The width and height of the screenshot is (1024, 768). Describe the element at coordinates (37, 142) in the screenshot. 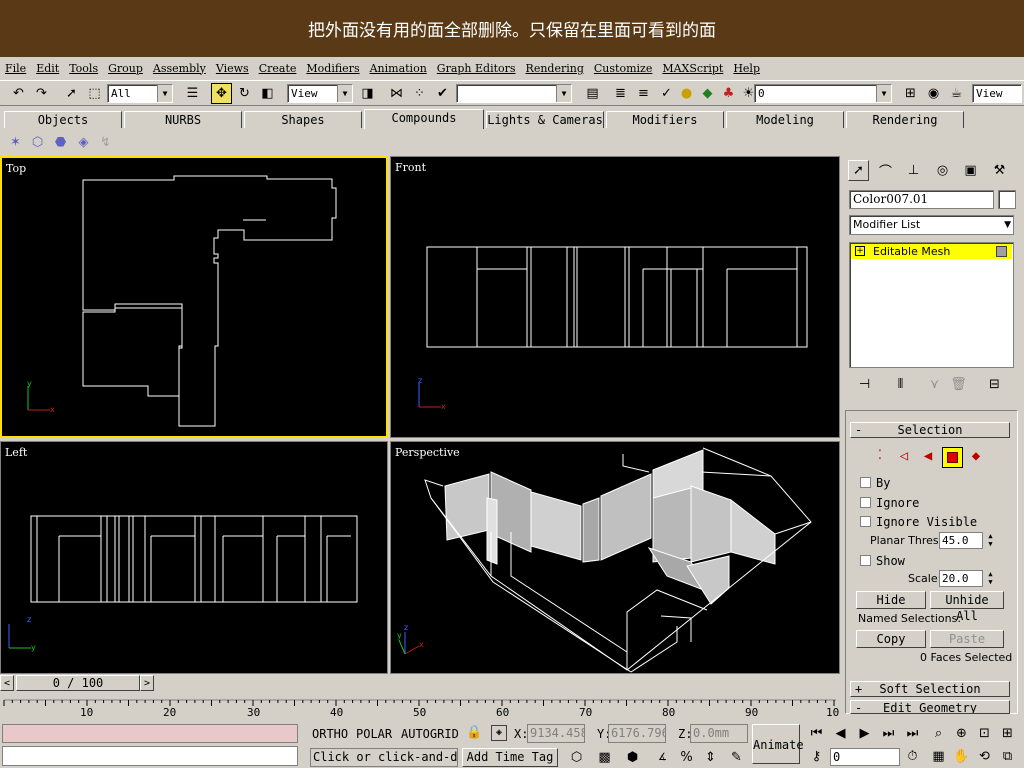

I see `connect-icon: ⬡` at that location.